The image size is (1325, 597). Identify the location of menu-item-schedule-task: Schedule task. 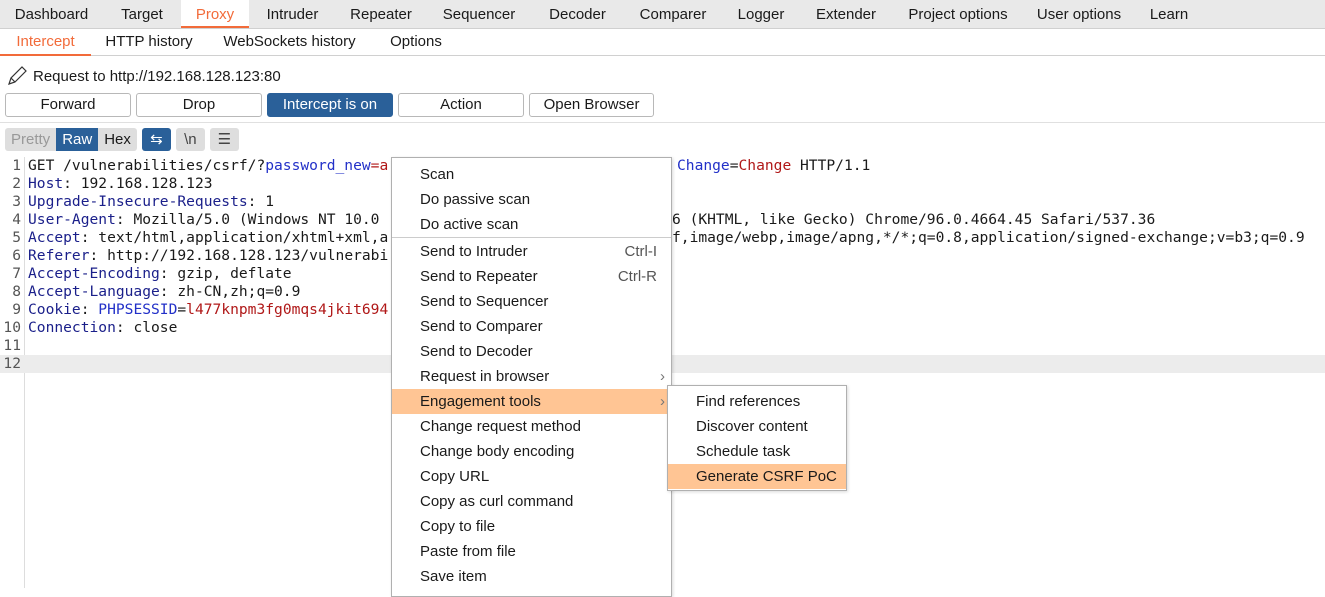
(757, 451).